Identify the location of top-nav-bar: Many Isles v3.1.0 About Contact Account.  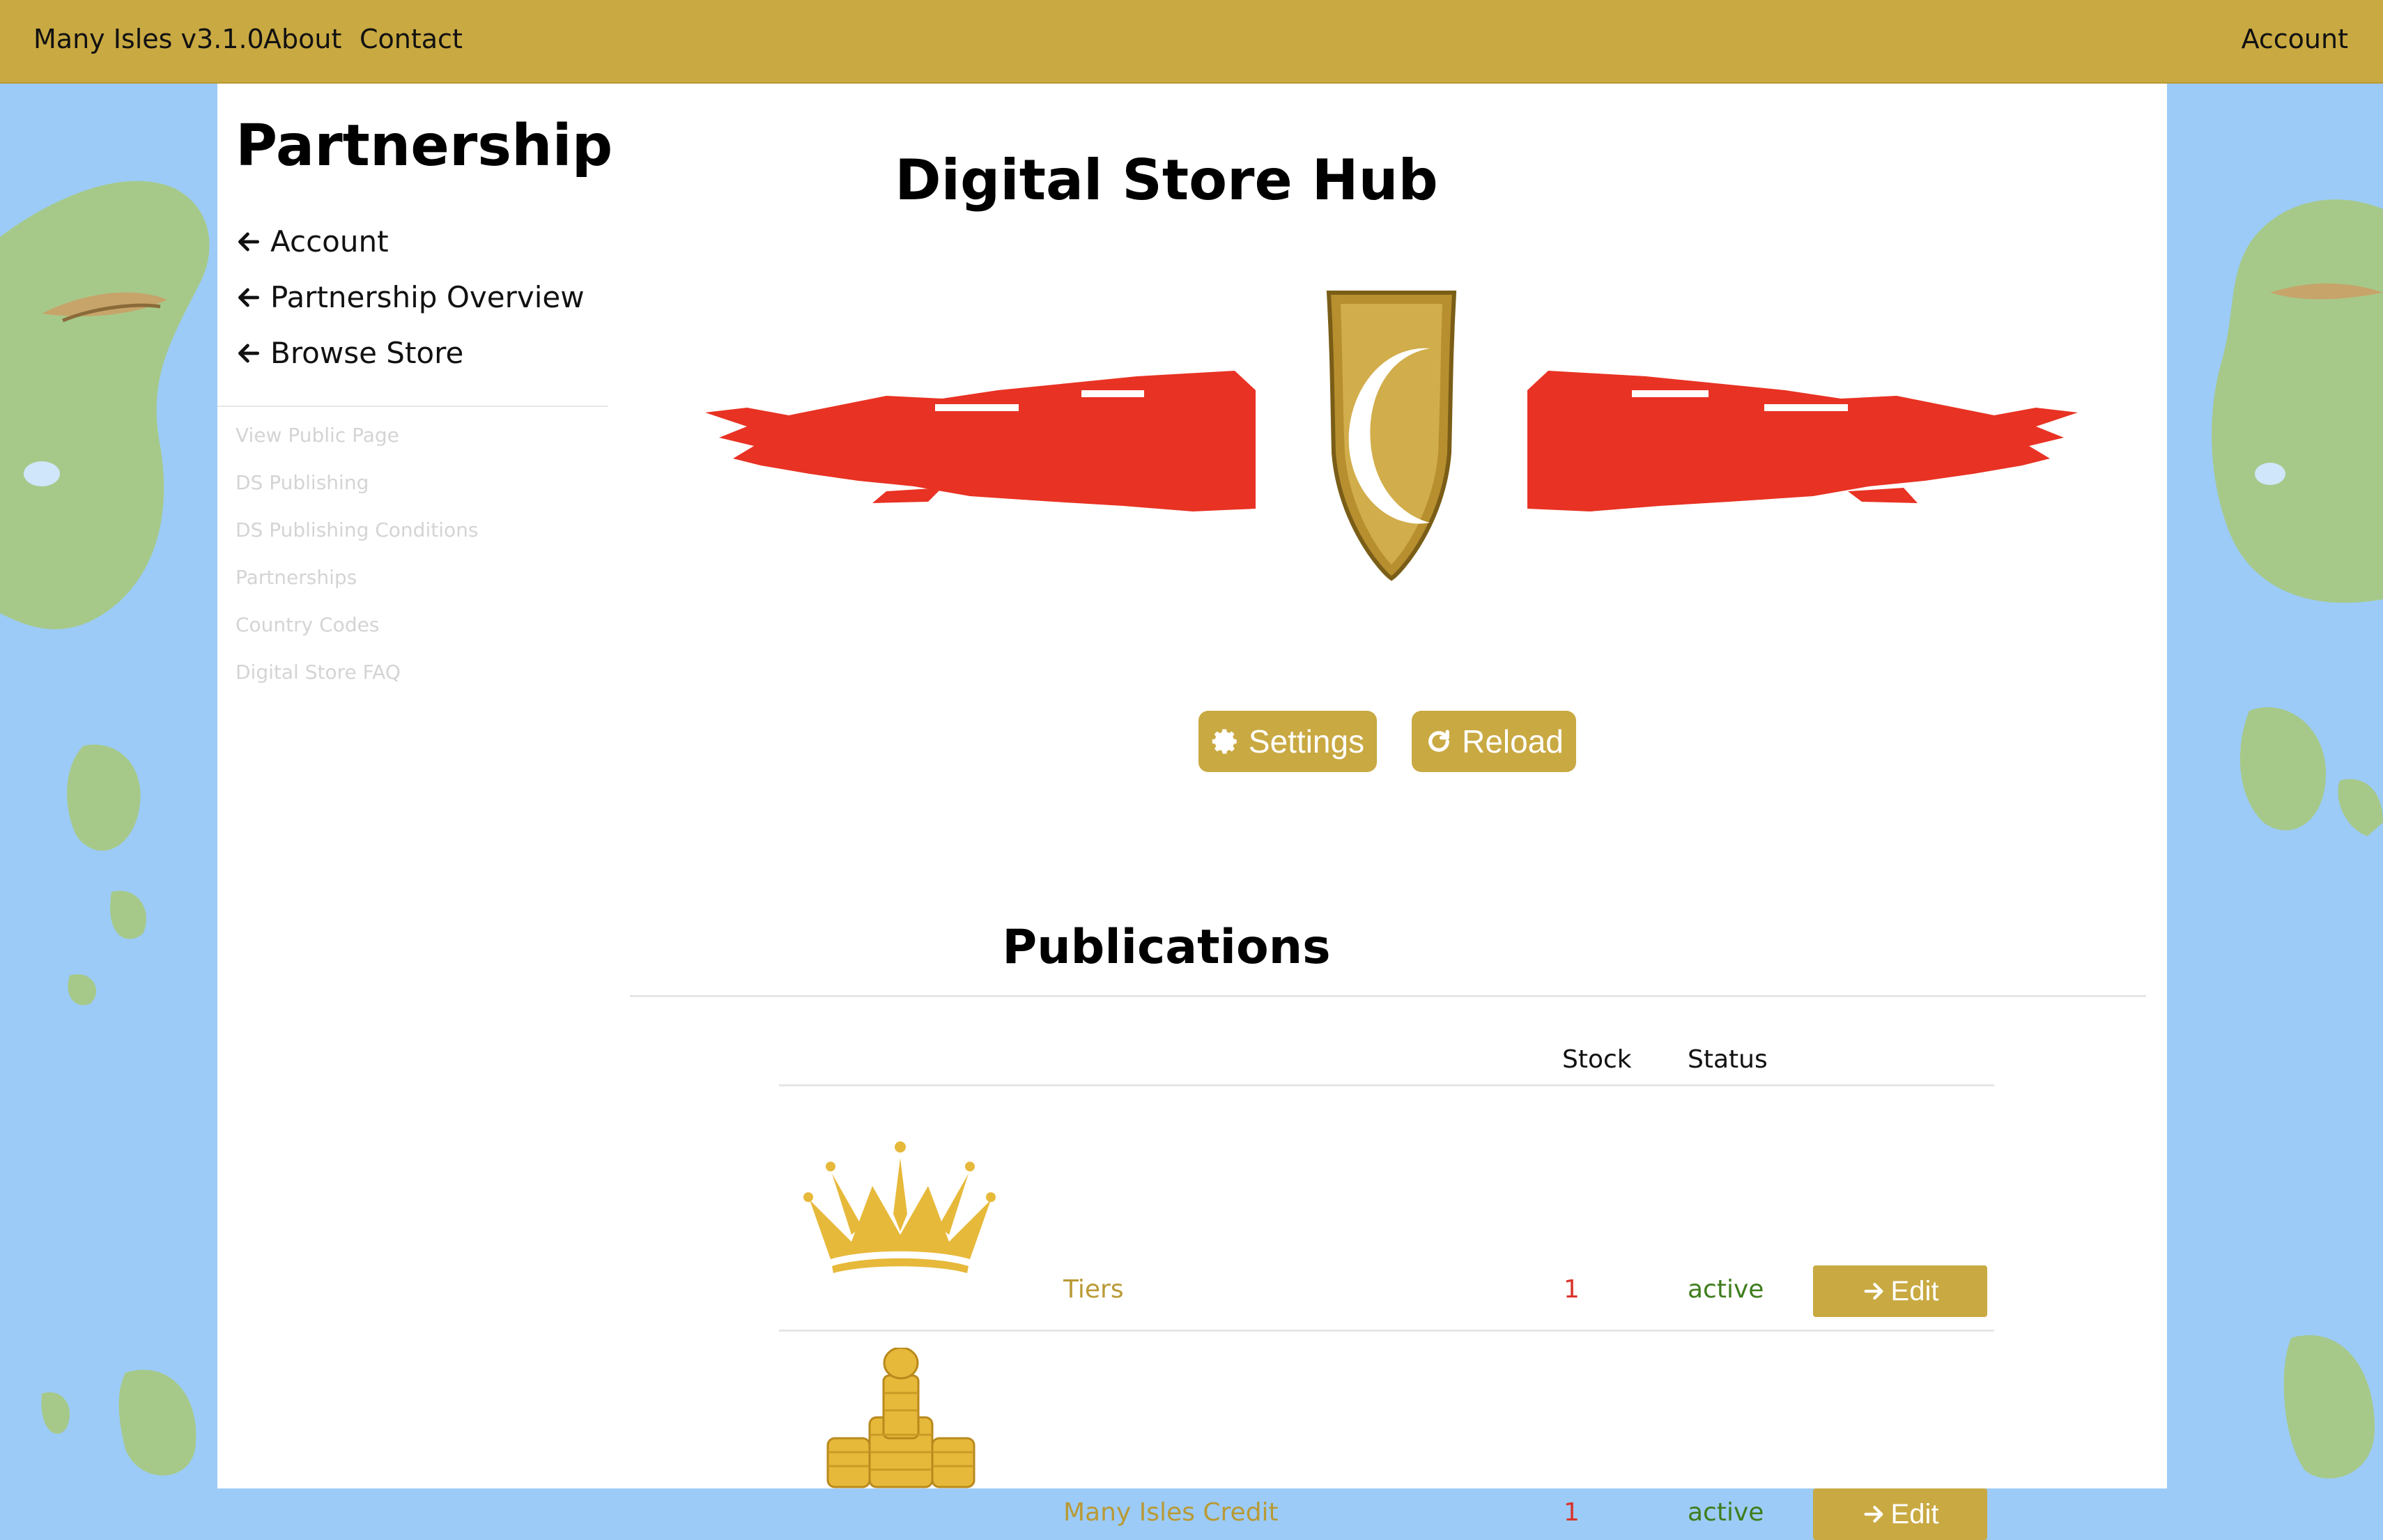
(1192, 42).